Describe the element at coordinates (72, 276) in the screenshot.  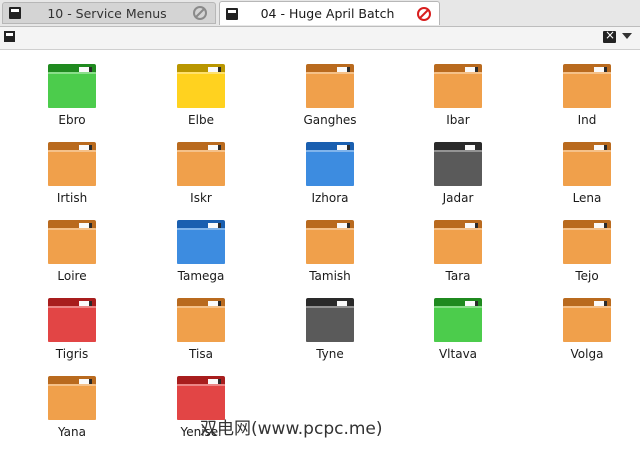
I see `folder-label: Loire` at that location.